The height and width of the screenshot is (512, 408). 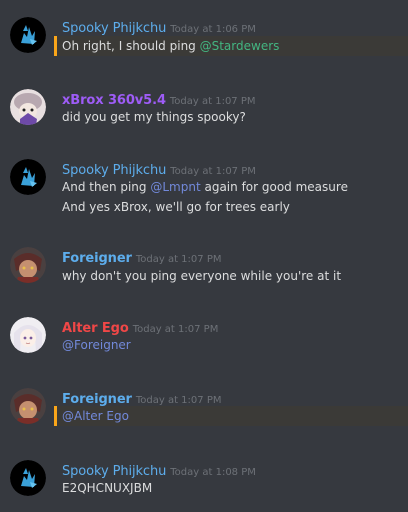 I want to click on timestamp: Today at 1:08 PM, so click(x=213, y=472).